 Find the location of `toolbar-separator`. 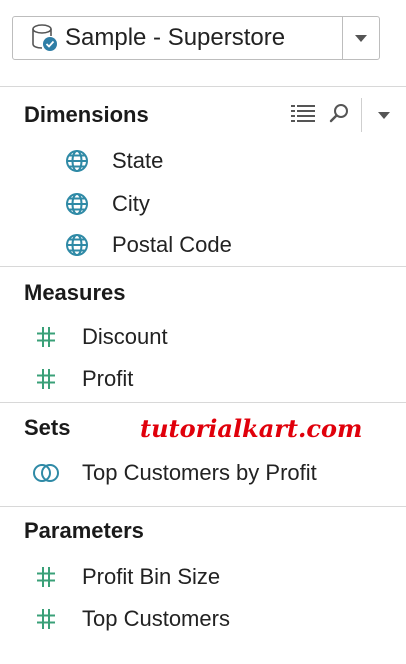

toolbar-separator is located at coordinates (361, 115).